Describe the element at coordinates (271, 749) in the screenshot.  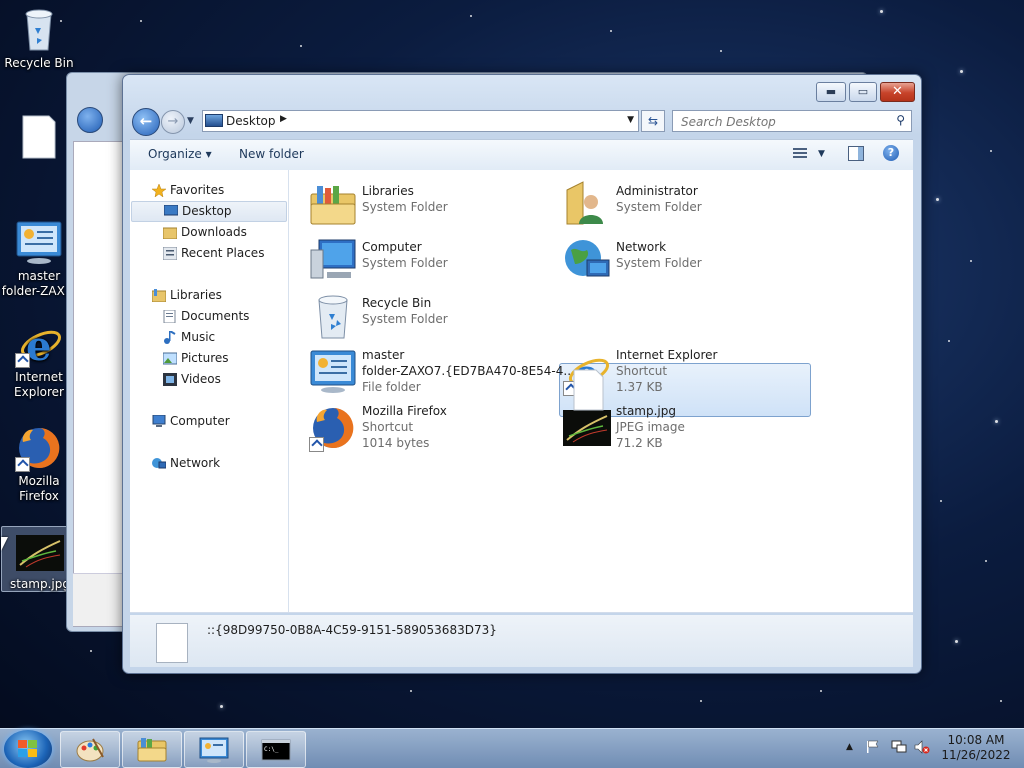
I see `svg-text: C:\_` at that location.